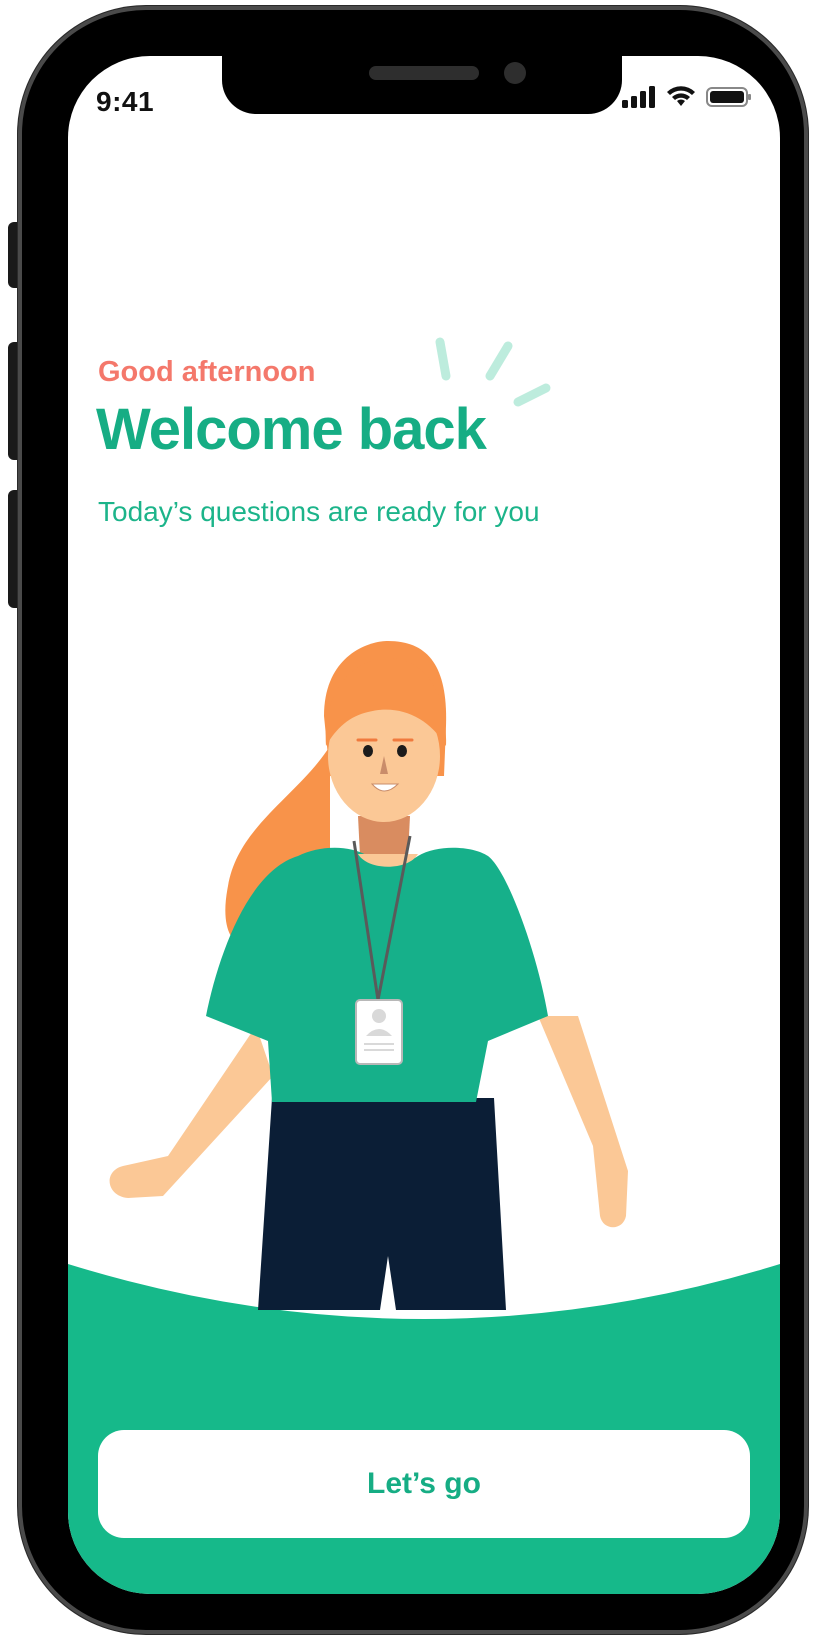  Describe the element at coordinates (728, 97) in the screenshot. I see `battery-icon` at that location.